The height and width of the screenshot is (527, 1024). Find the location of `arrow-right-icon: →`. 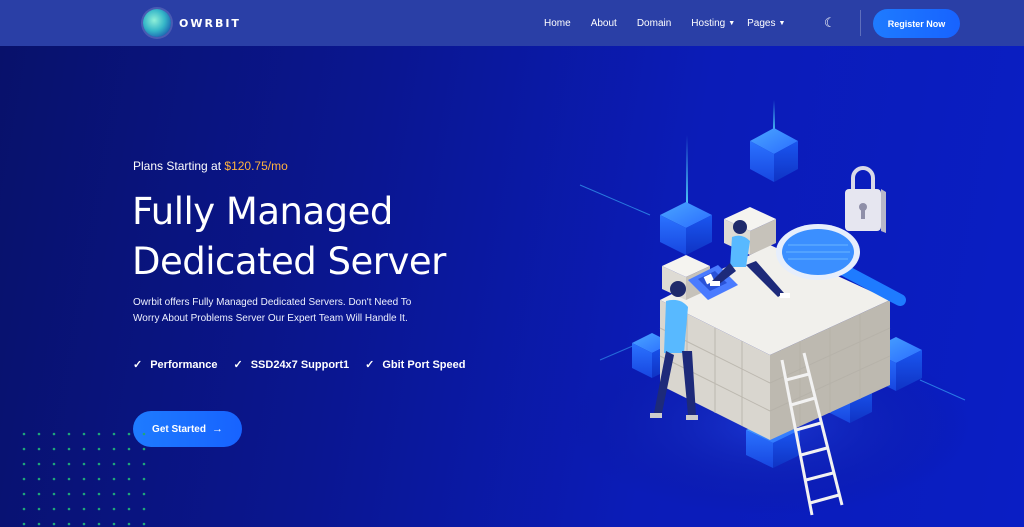

arrow-right-icon: → is located at coordinates (217, 429).